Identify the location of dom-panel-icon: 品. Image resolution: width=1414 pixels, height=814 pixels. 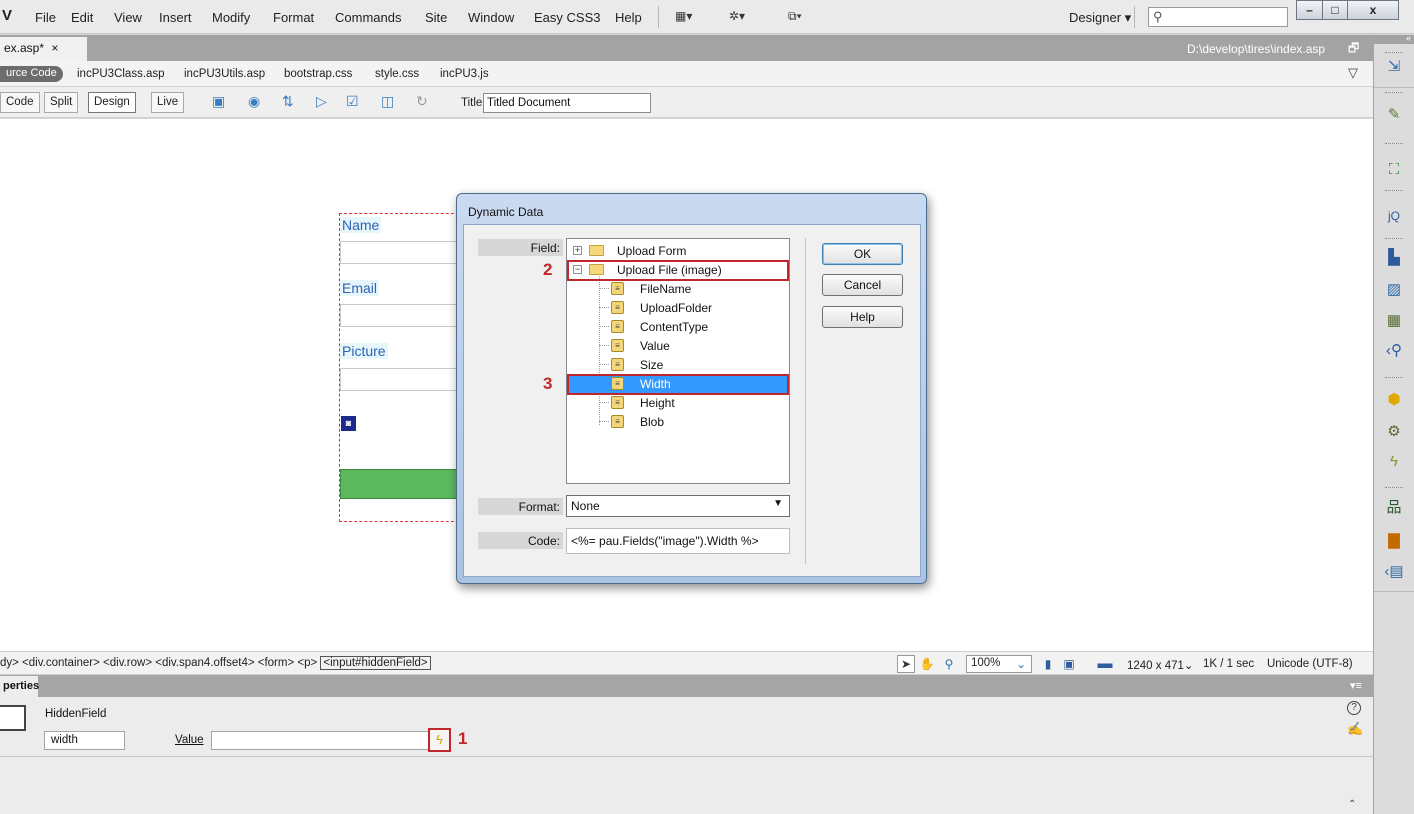
(1394, 508).